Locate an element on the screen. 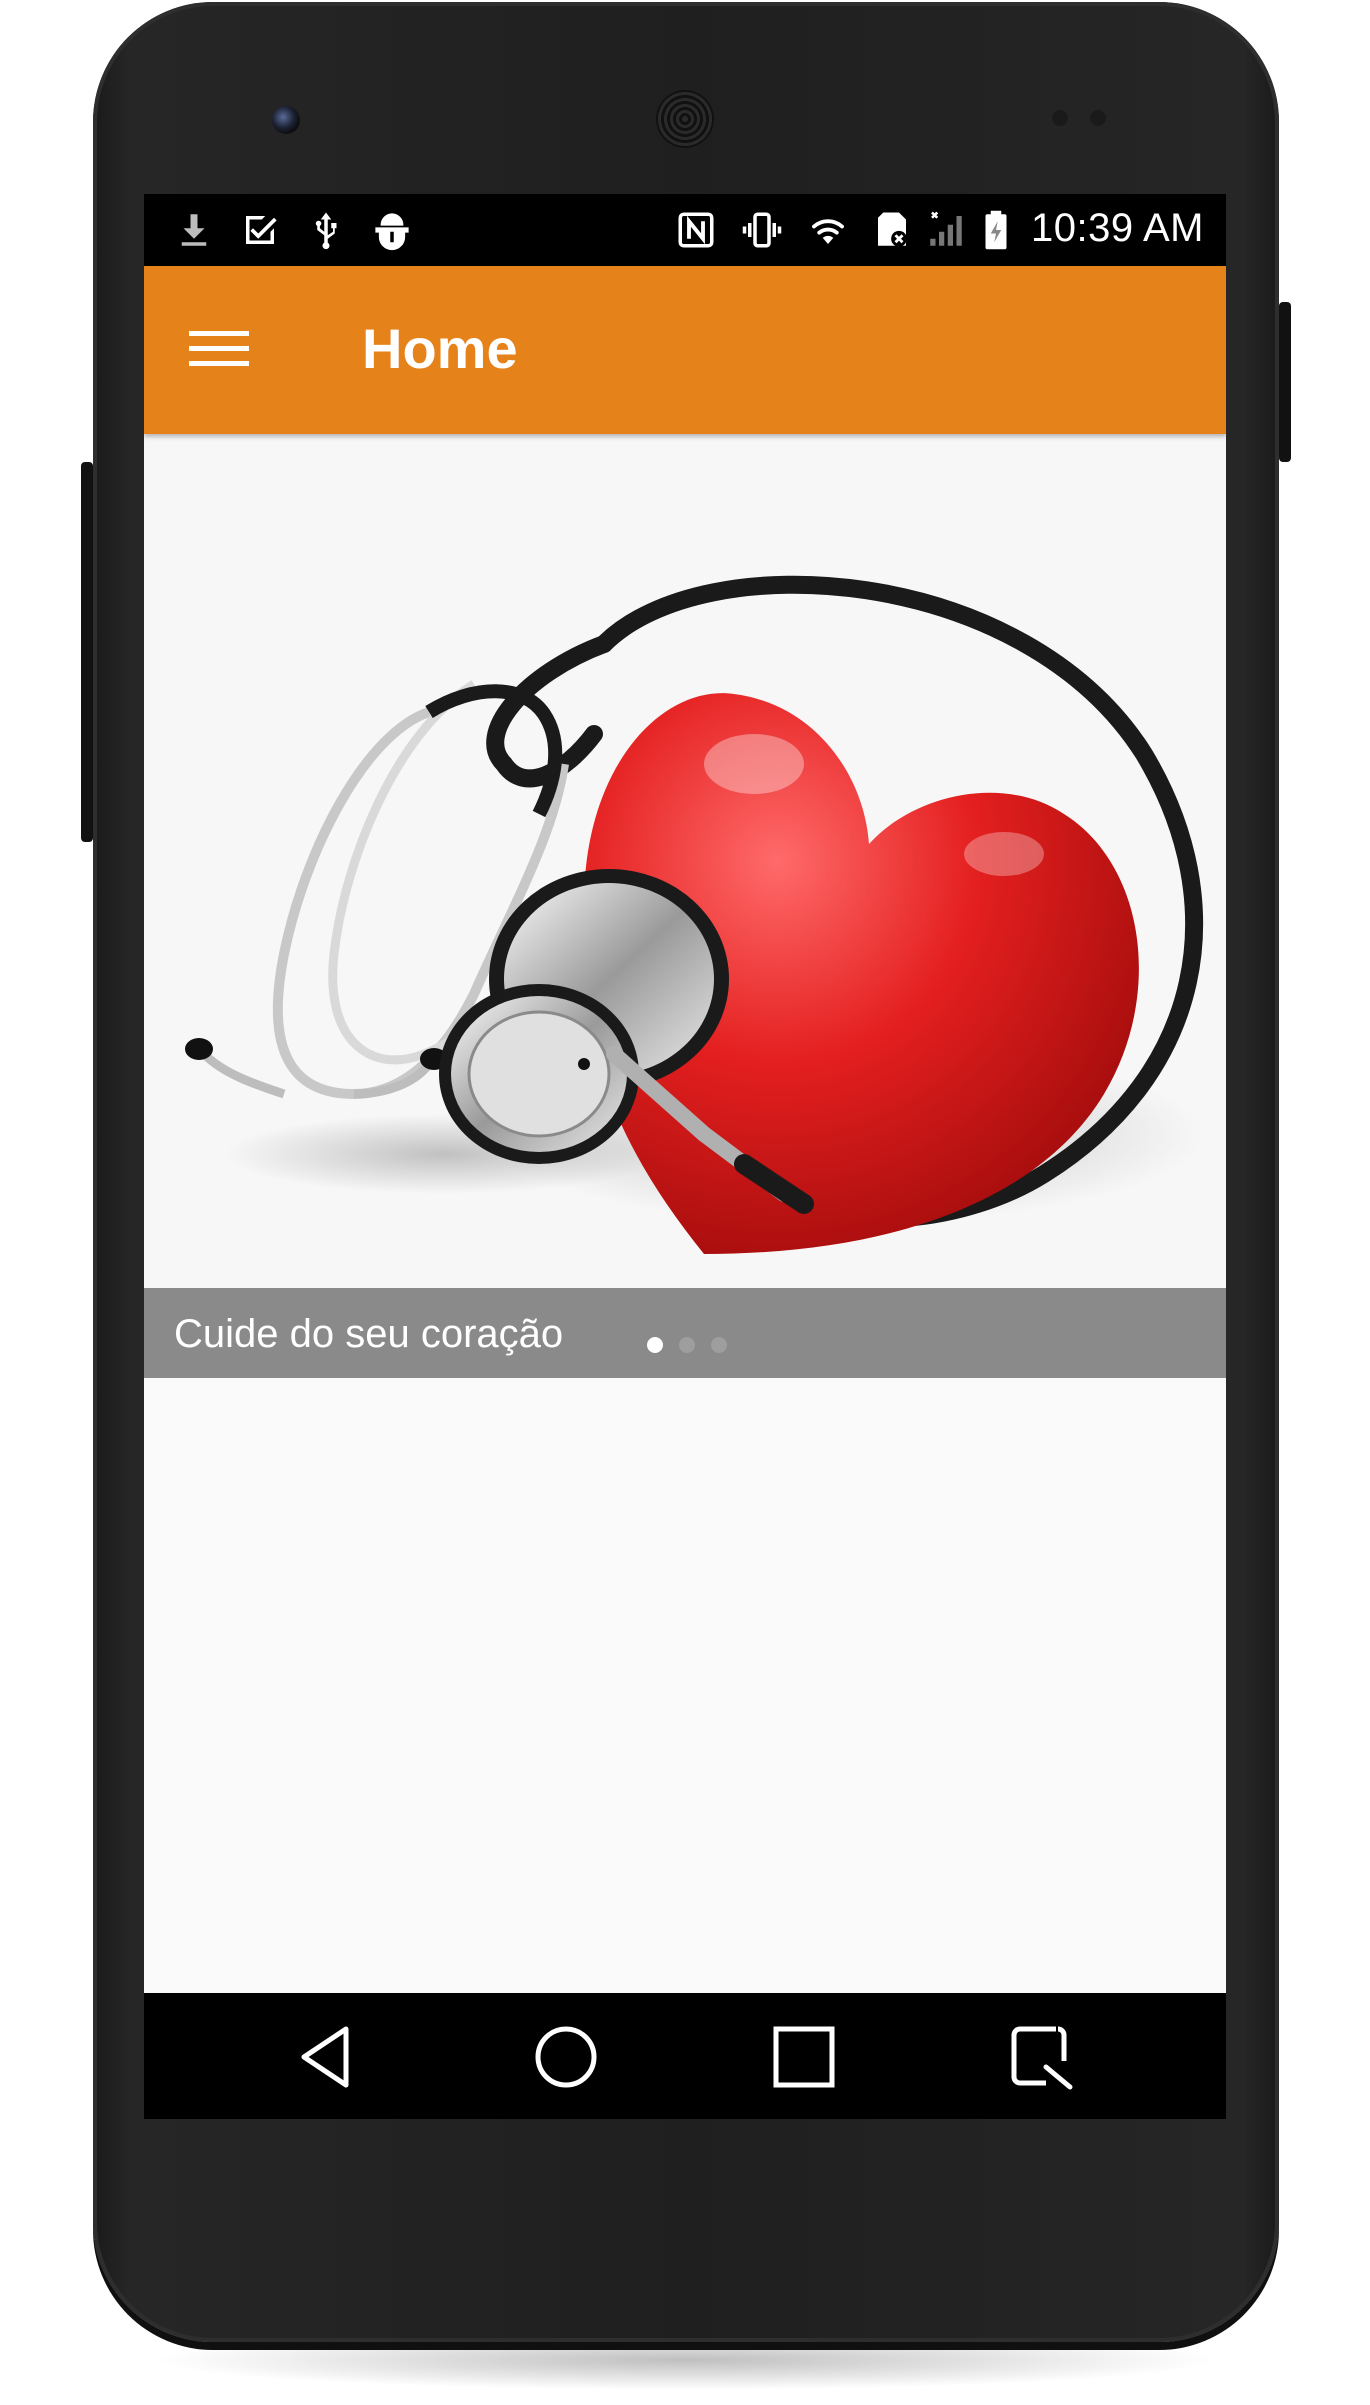  checkbox-icon is located at coordinates (260, 230).